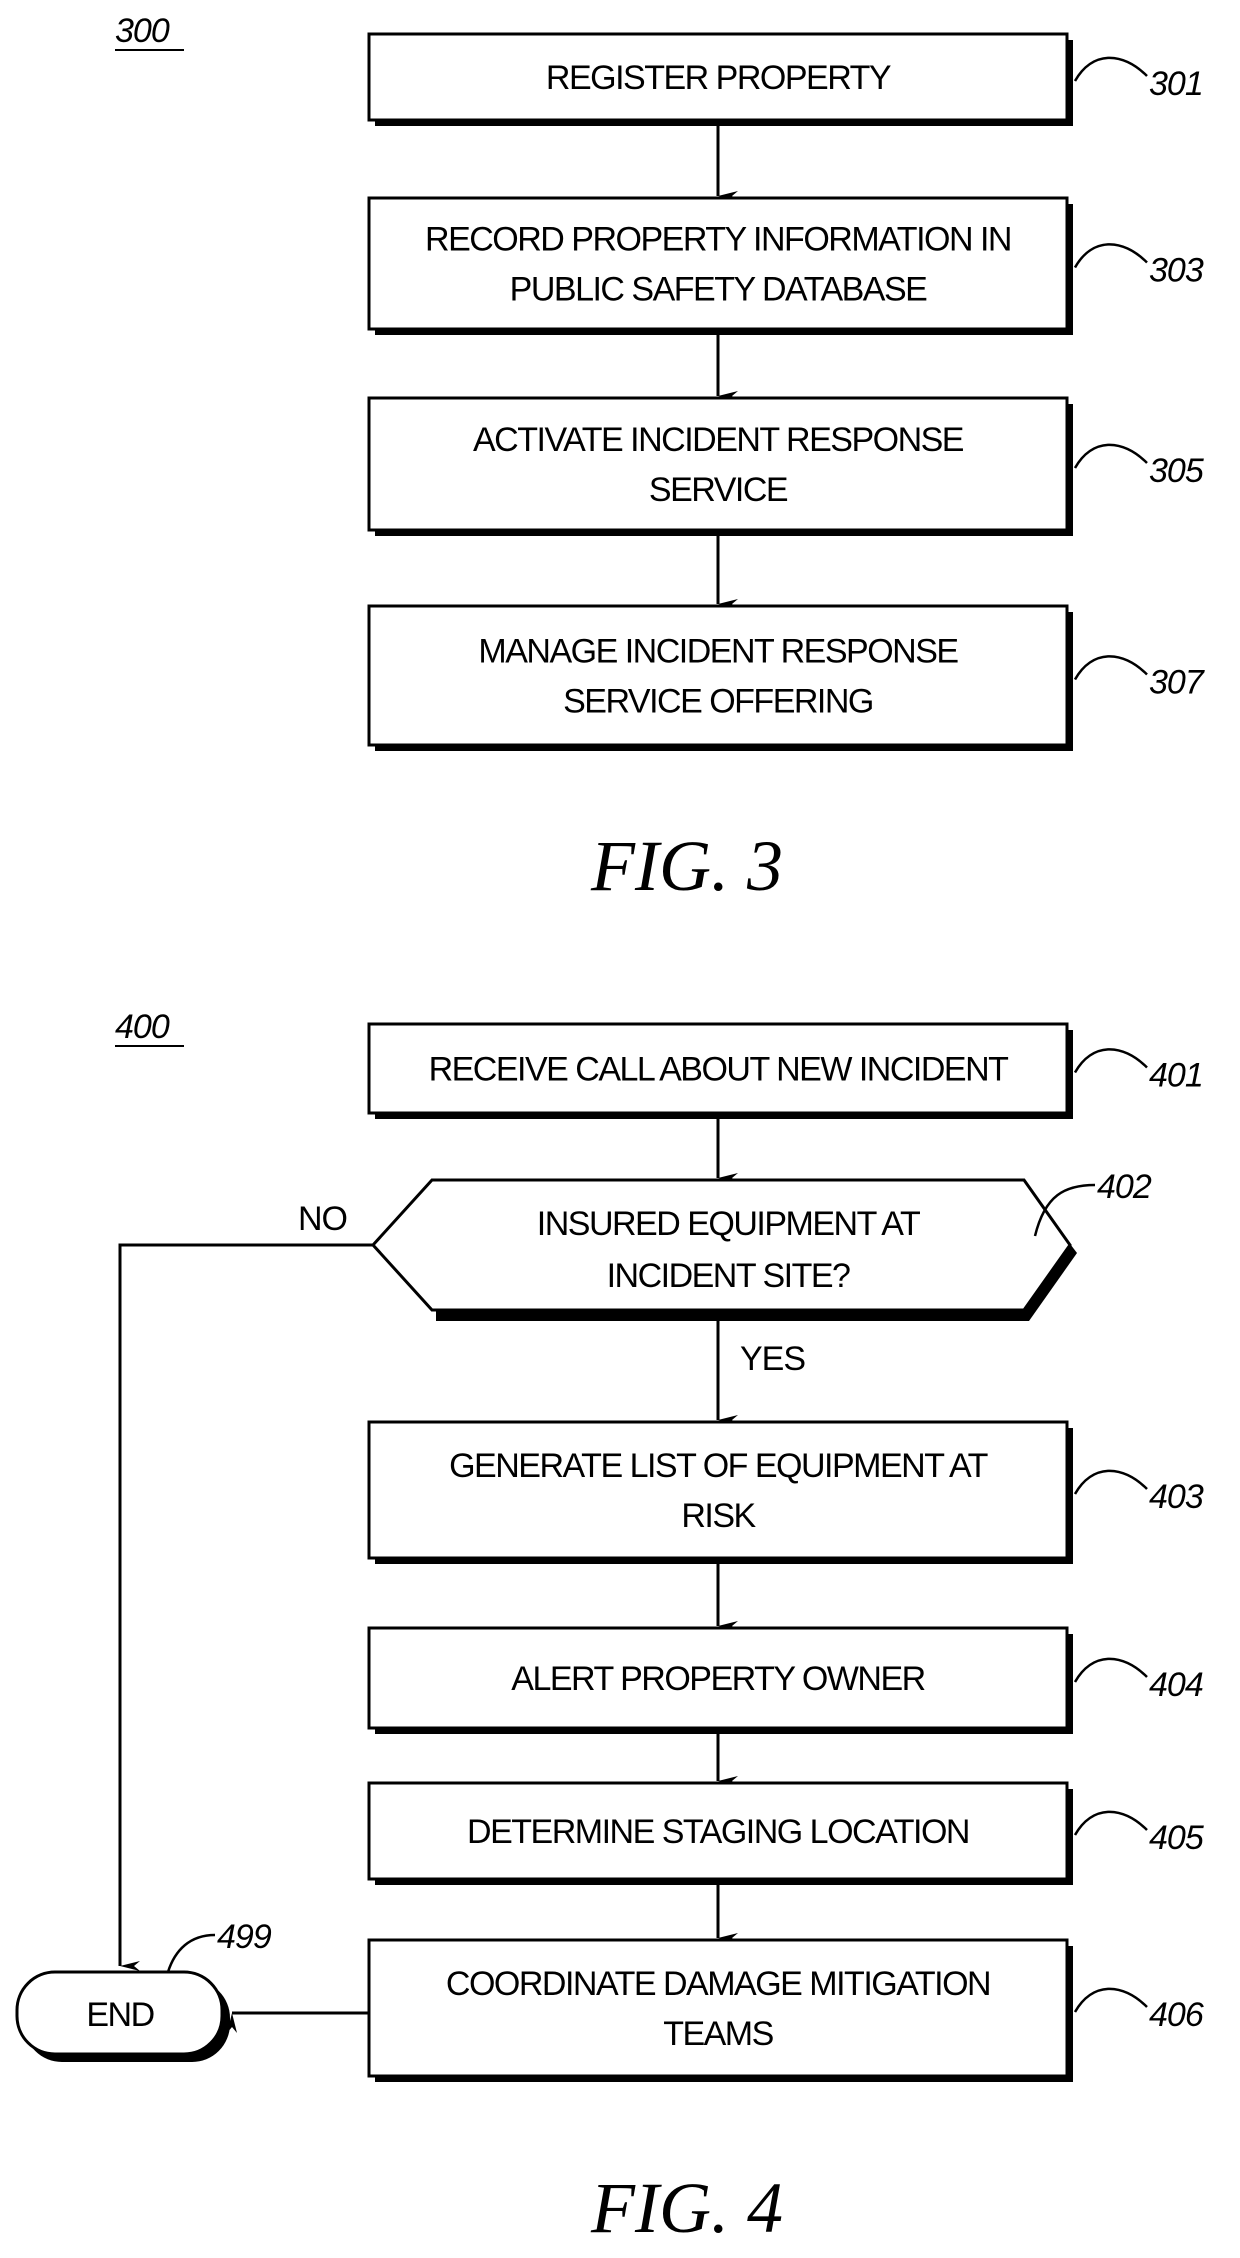 The image size is (1240, 2258). I want to click on step-406-text-line-1: COORDINATE DAMAGE MITIGATION, so click(718, 1984).